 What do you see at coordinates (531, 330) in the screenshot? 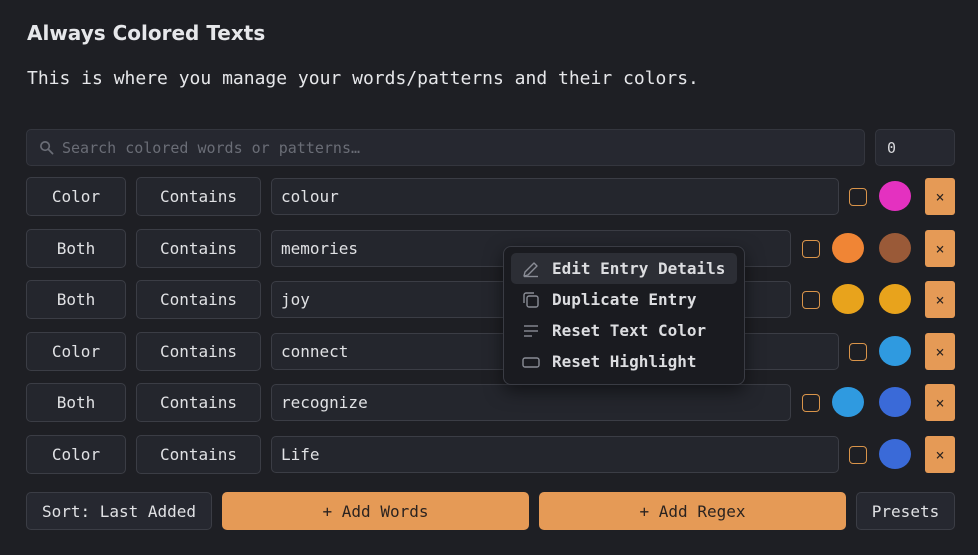
I see `text-lines-icon` at bounding box center [531, 330].